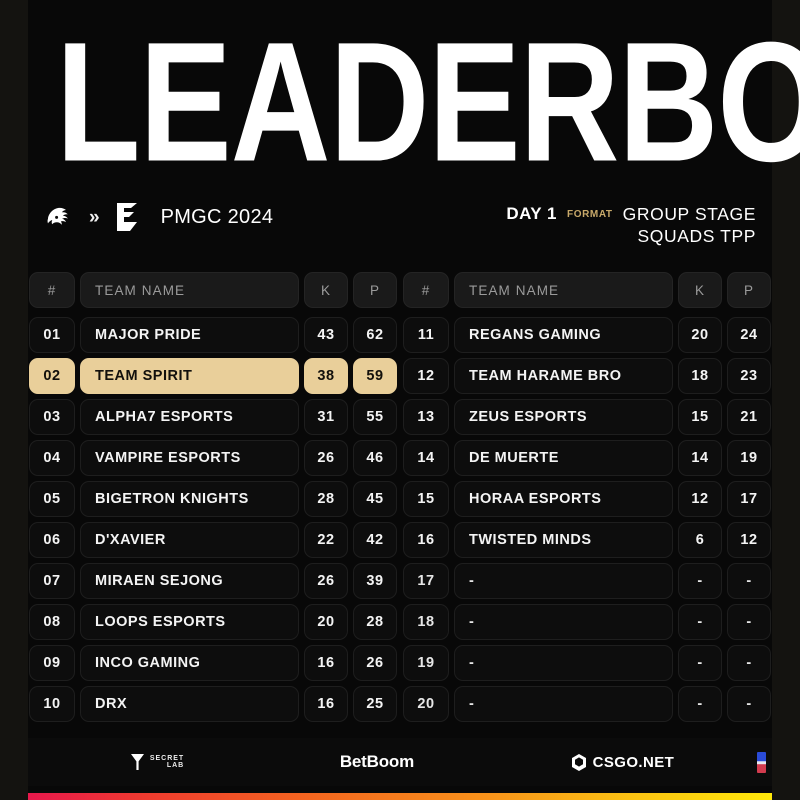 The image size is (800, 800). Describe the element at coordinates (700, 417) in the screenshot. I see `cell-kills: 15` at that location.